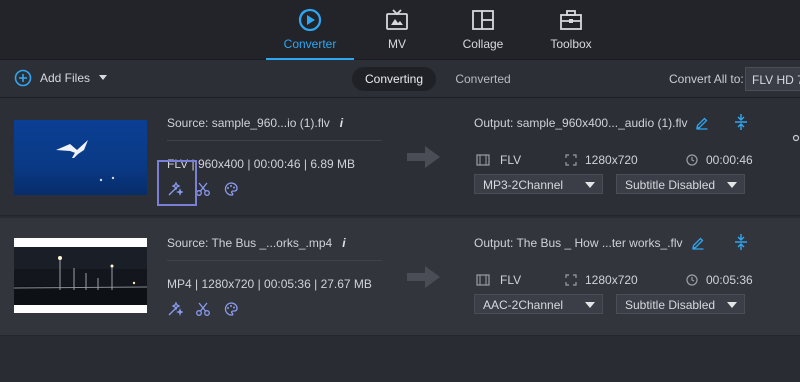  I want to click on audio-track-select: MP3-2Channel, so click(538, 184).